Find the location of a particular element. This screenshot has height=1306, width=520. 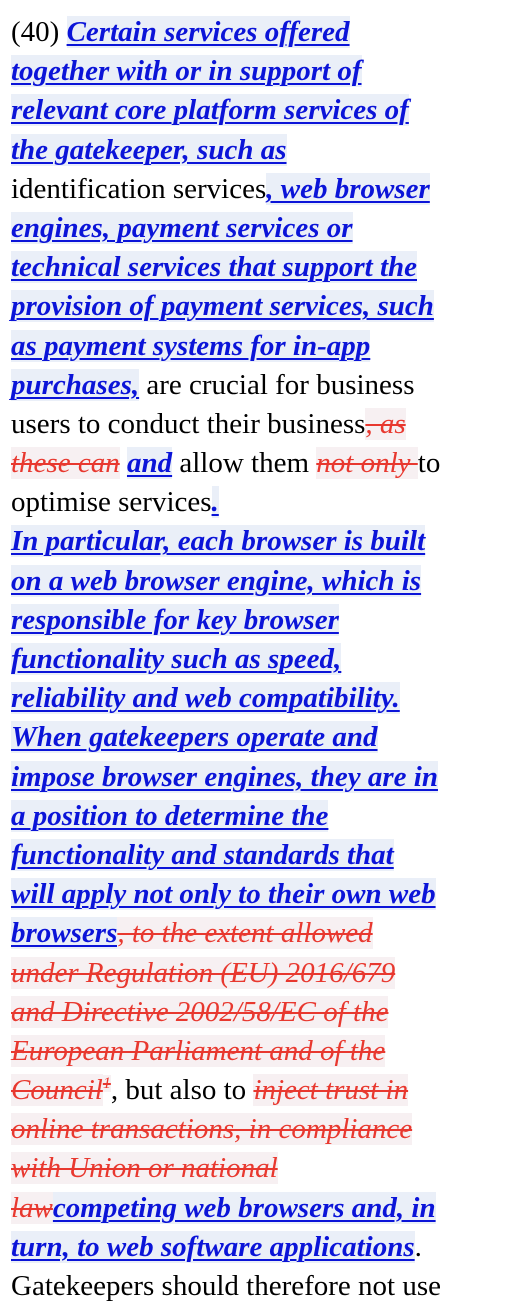

text-line: with Union or national is located at coordinates (261, 1168).